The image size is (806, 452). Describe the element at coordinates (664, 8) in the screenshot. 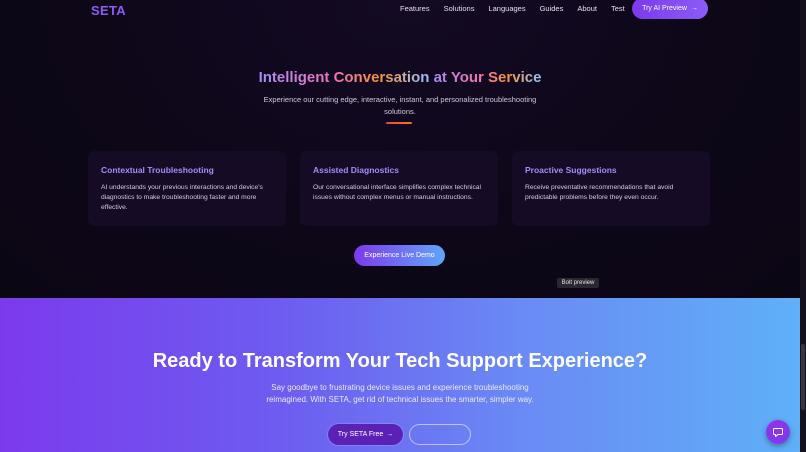

I see `try-ai-preview-label: Try AI Preview` at that location.